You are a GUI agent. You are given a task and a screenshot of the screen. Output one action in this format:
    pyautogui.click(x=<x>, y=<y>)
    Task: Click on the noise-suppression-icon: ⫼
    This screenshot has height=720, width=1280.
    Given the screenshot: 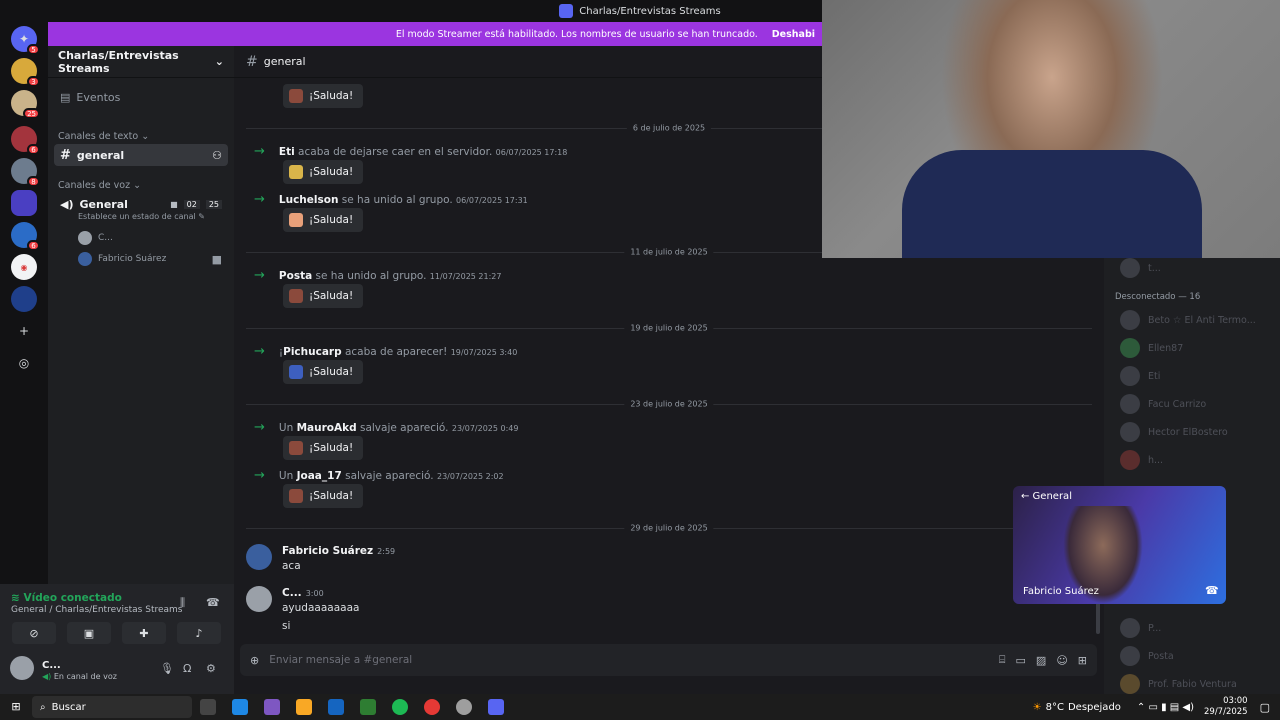 What is the action you would take?
    pyautogui.click(x=182, y=603)
    